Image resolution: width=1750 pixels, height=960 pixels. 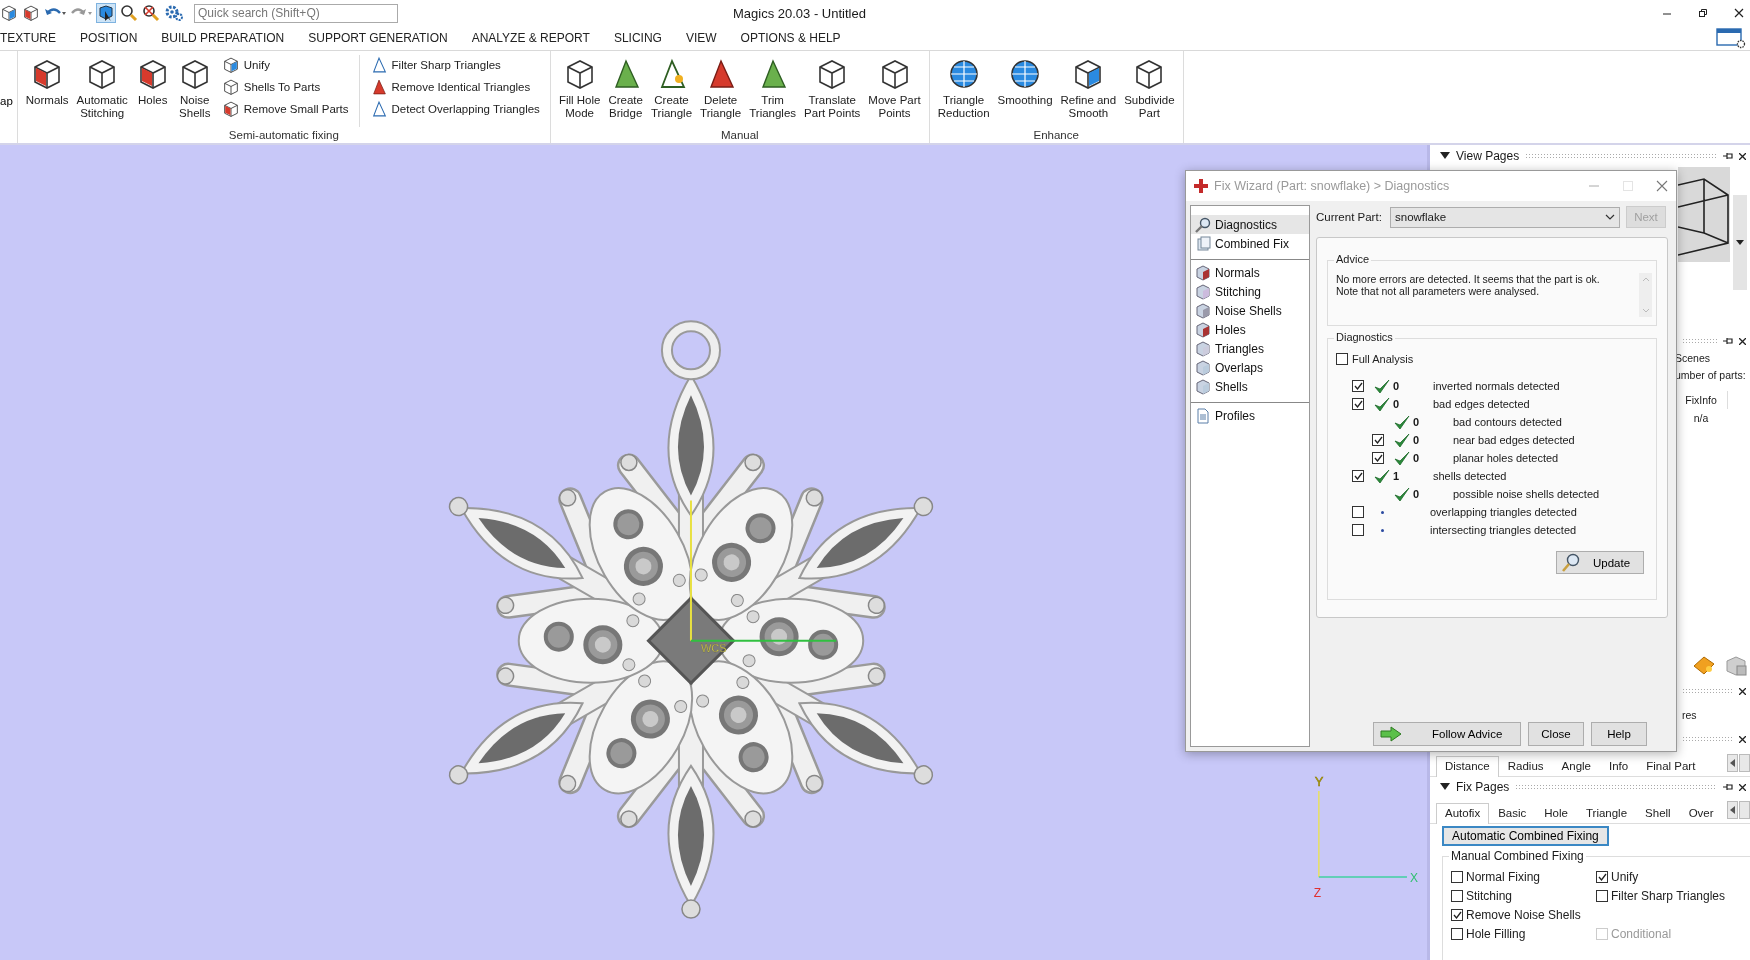 What do you see at coordinates (637, 38) in the screenshot?
I see `menu-tab: SLICING` at bounding box center [637, 38].